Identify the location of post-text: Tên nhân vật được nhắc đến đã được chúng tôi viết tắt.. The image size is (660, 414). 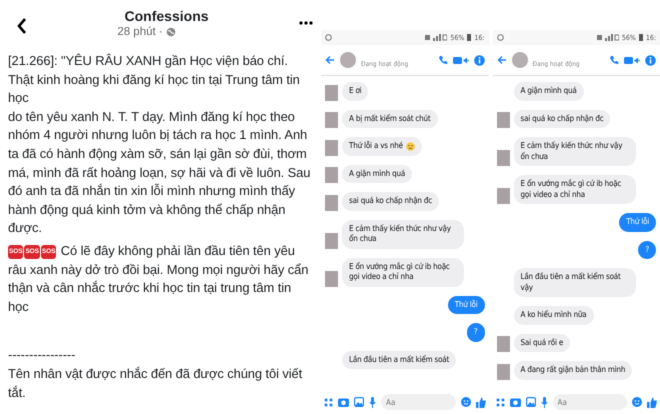
(156, 383).